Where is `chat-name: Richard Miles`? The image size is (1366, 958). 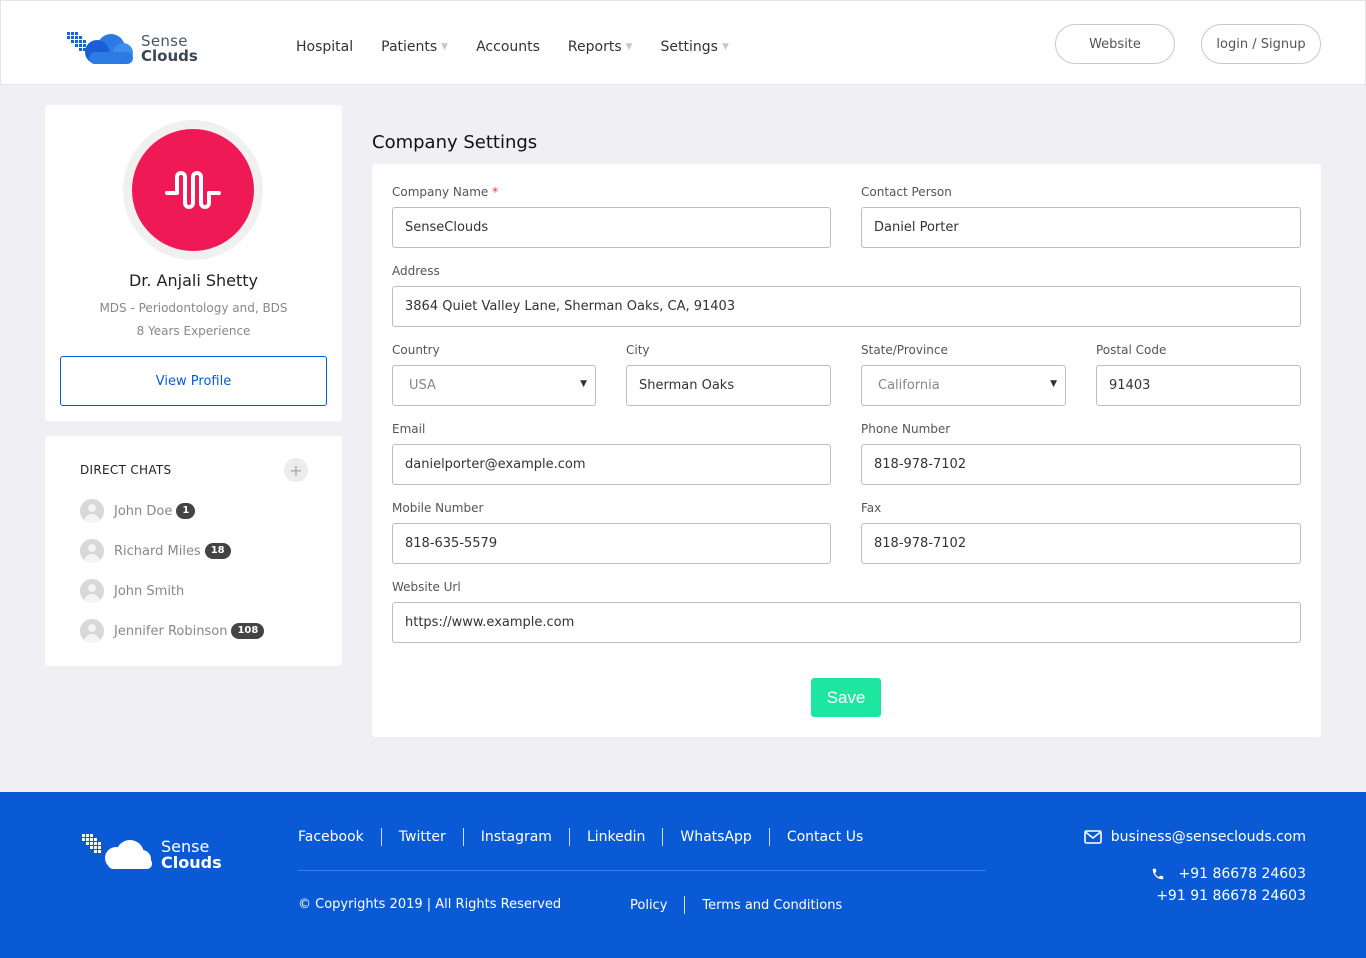
chat-name: Richard Miles is located at coordinates (157, 551).